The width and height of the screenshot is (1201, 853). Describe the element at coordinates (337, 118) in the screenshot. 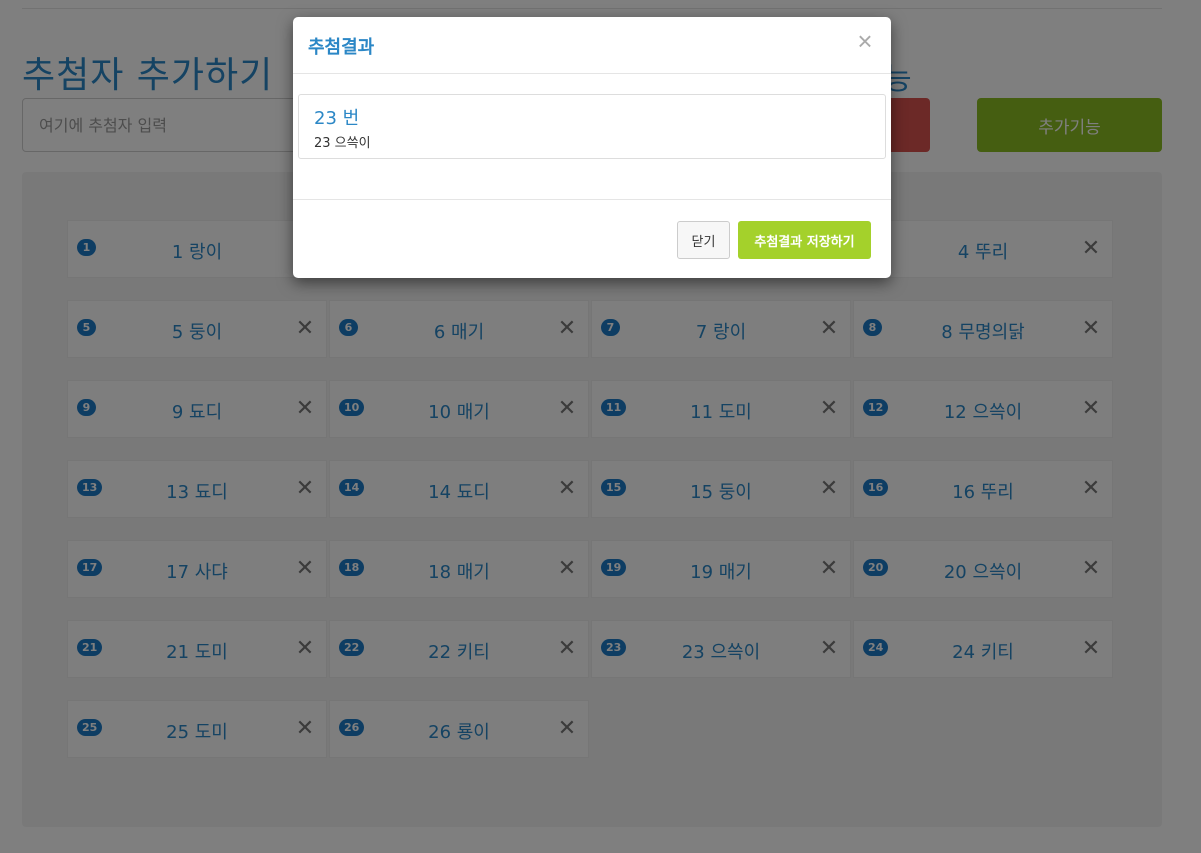

I see `result-number: 23 번` at that location.